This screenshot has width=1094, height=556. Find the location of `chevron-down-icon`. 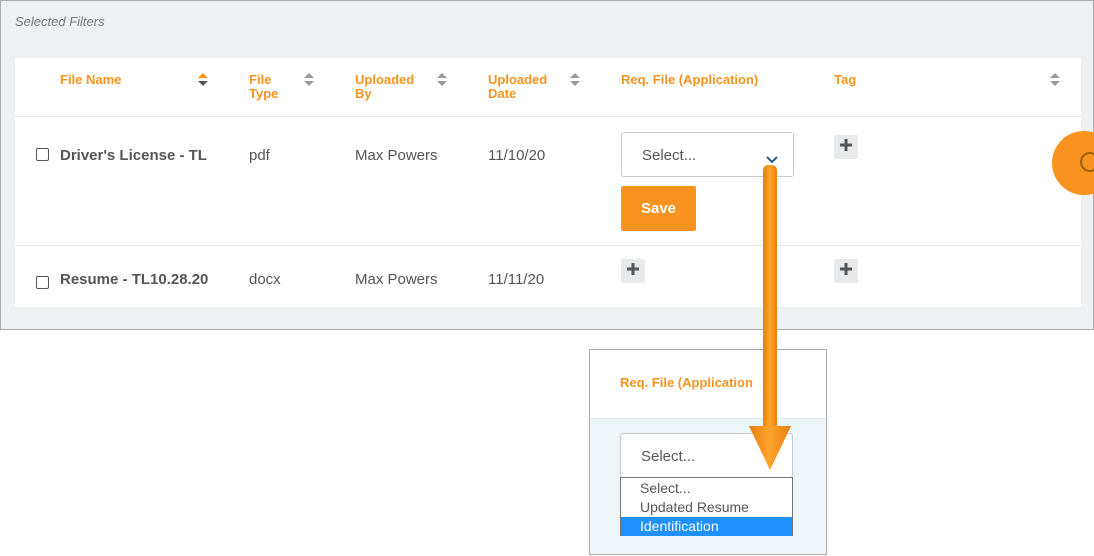

chevron-down-icon is located at coordinates (772, 160).